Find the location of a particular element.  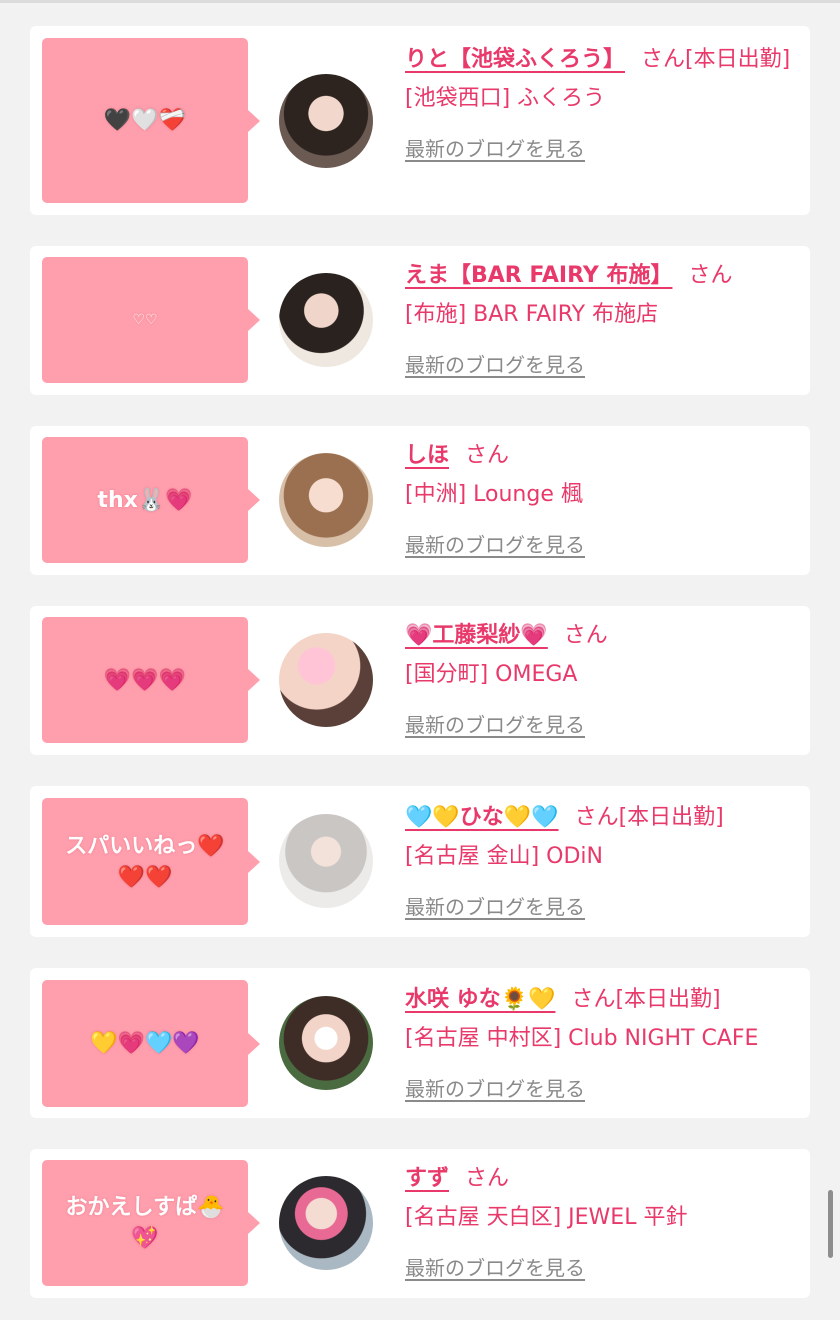

feed-card: 💗💗💗 💗工藤梨紗💗 さん [国分町] OMEGA 最新のブログを見る is located at coordinates (420, 680).